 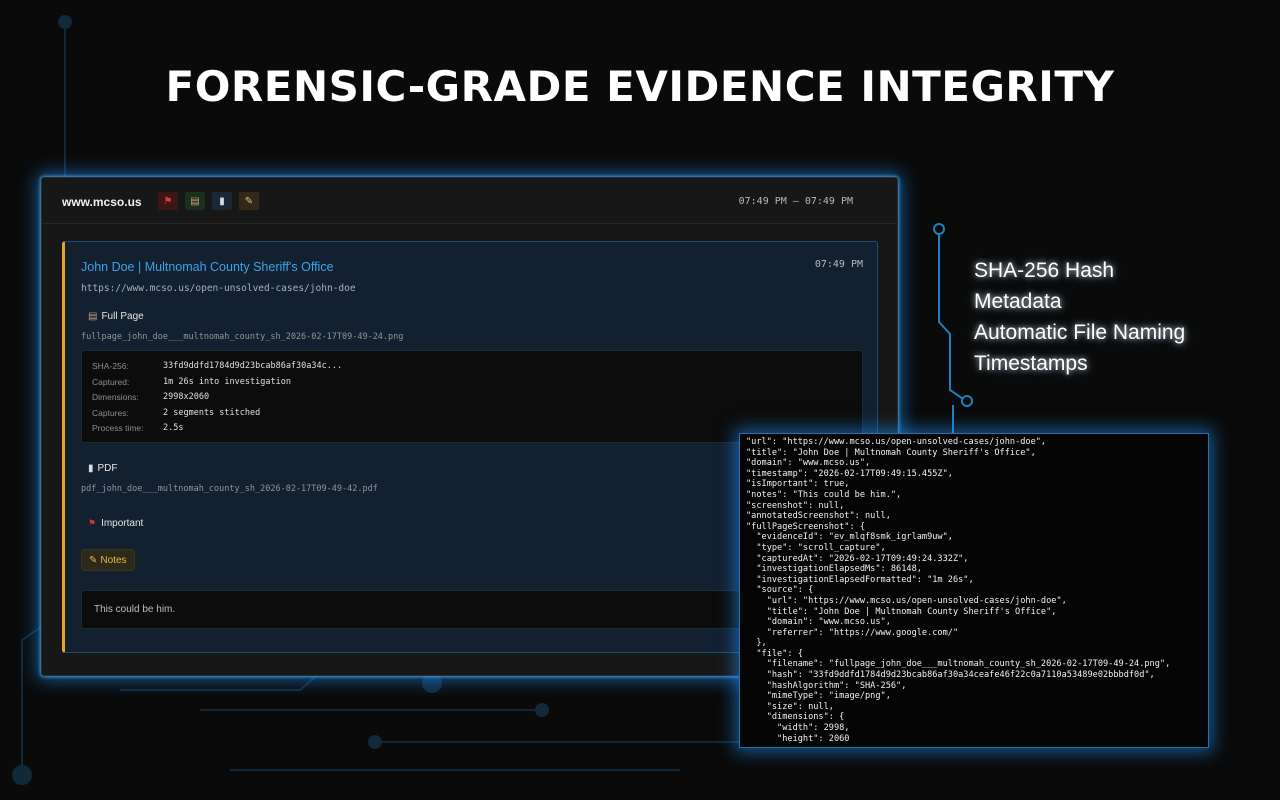 I want to click on fullpage-label: ▤ Full Page, so click(x=116, y=316).